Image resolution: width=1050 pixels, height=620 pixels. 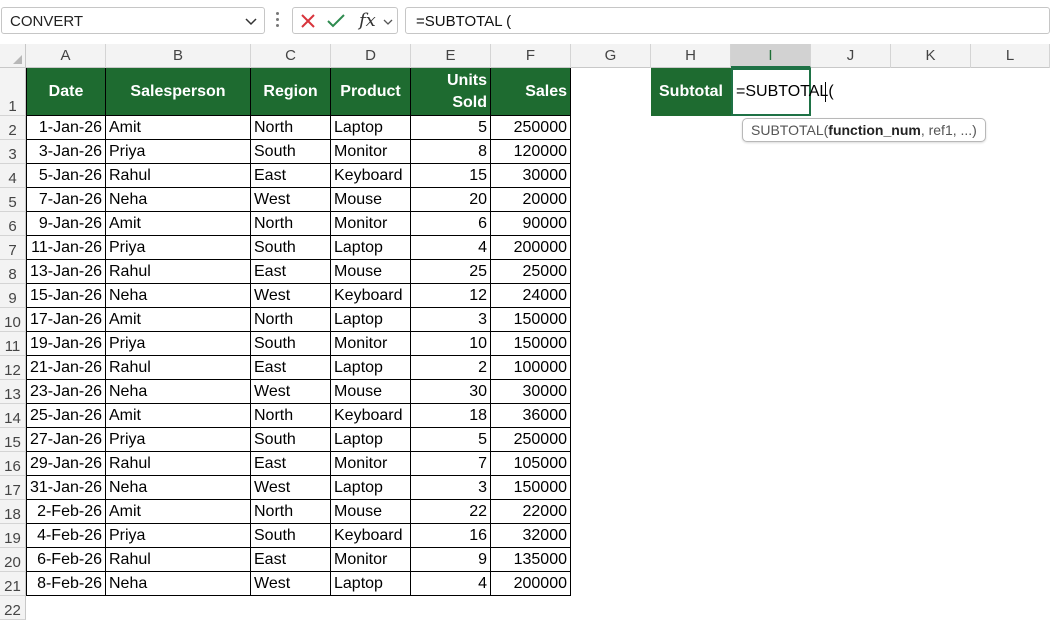 What do you see at coordinates (451, 536) in the screenshot?
I see `cell-units: 16` at bounding box center [451, 536].